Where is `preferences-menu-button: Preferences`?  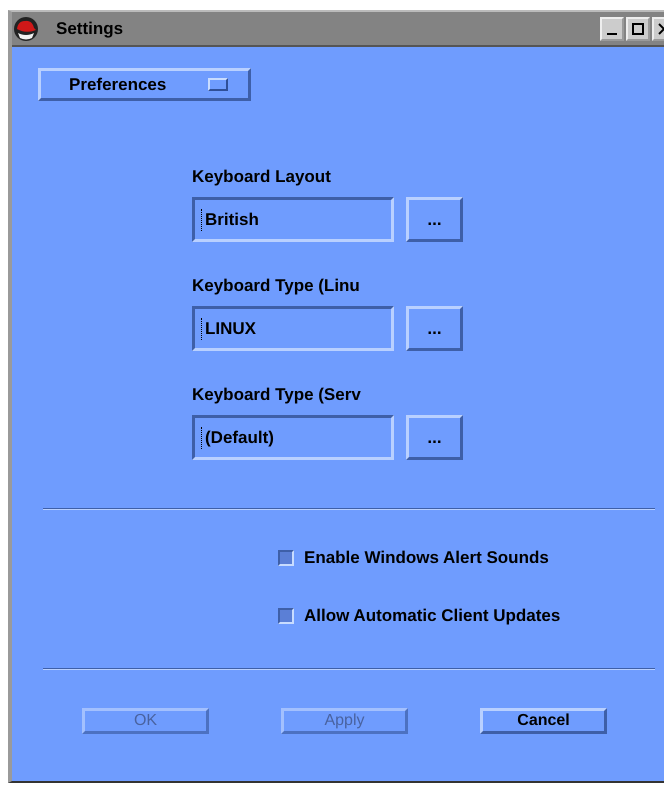
preferences-menu-button: Preferences is located at coordinates (144, 84).